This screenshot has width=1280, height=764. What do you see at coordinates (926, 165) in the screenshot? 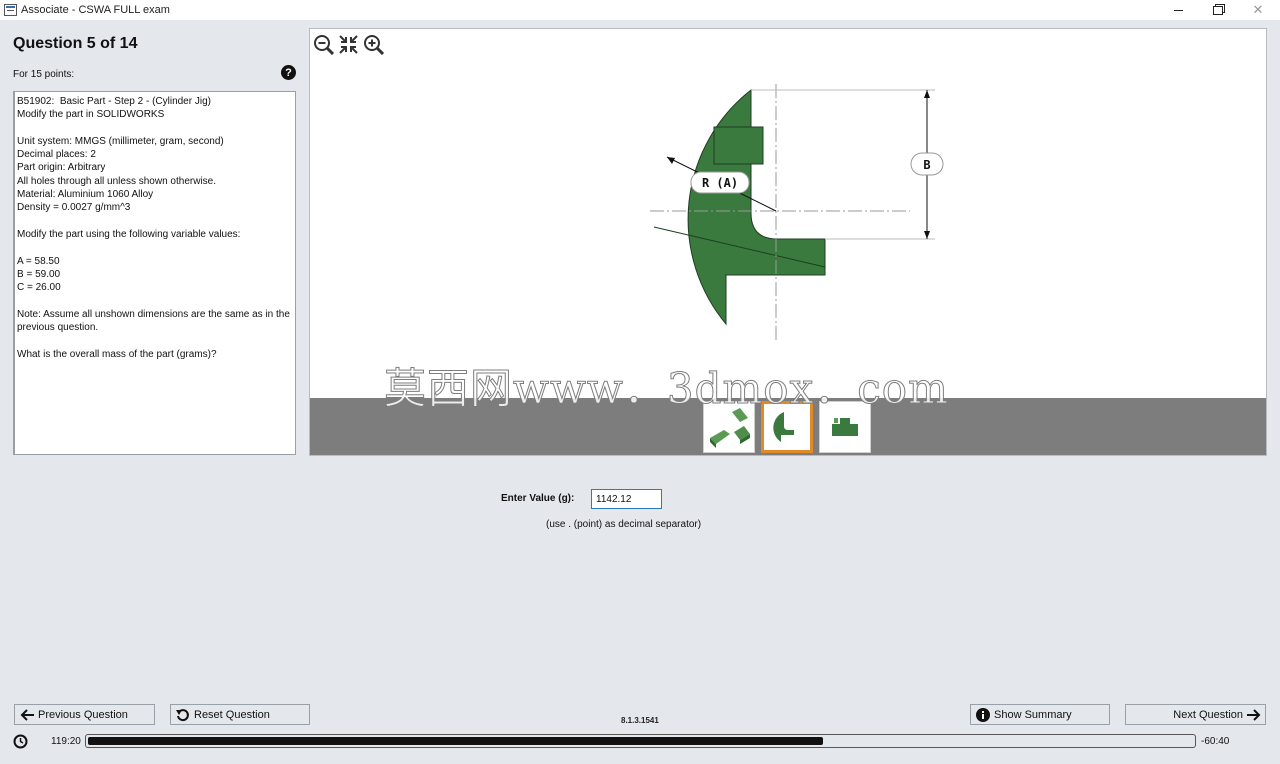
I see `b-label: B` at bounding box center [926, 165].